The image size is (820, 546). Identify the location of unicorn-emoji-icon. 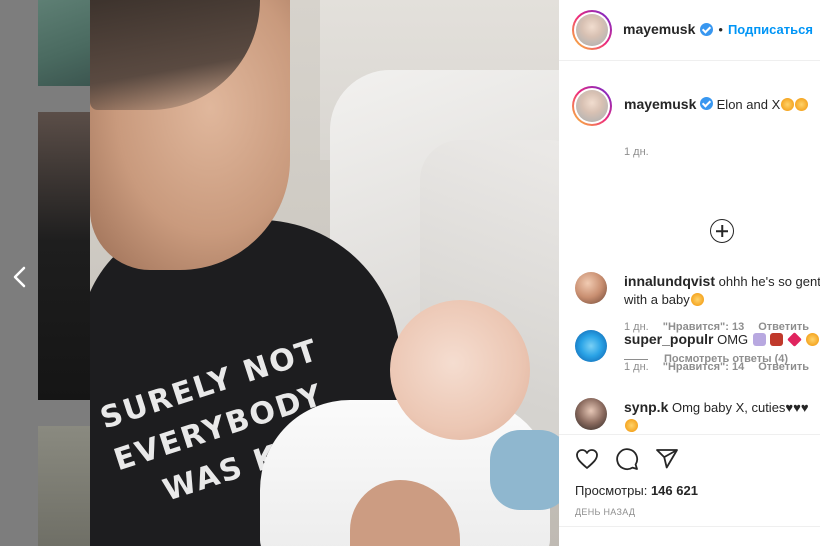
(759, 339).